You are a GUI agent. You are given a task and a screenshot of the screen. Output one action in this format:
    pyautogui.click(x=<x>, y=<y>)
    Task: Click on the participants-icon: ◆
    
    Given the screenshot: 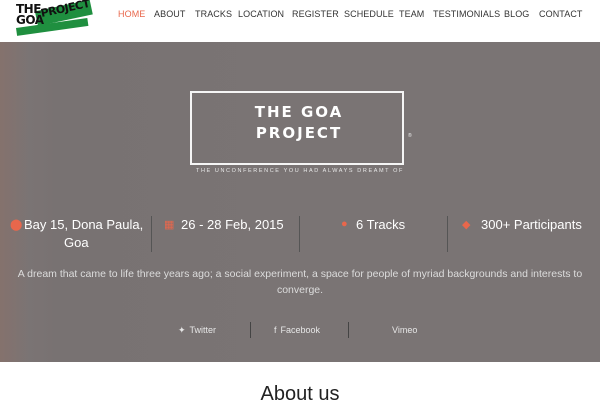 What is the action you would take?
    pyautogui.click(x=466, y=225)
    